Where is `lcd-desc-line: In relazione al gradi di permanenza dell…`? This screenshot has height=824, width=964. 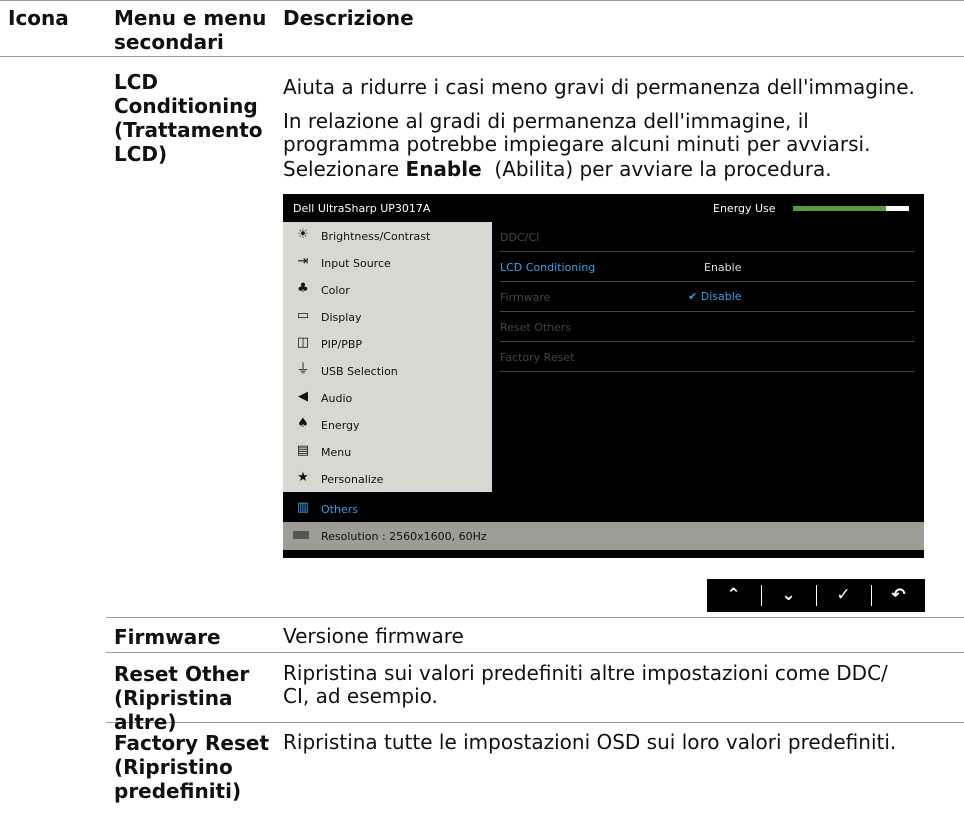
lcd-desc-line: In relazione al gradi di permanenza dell… is located at coordinates (546, 121).